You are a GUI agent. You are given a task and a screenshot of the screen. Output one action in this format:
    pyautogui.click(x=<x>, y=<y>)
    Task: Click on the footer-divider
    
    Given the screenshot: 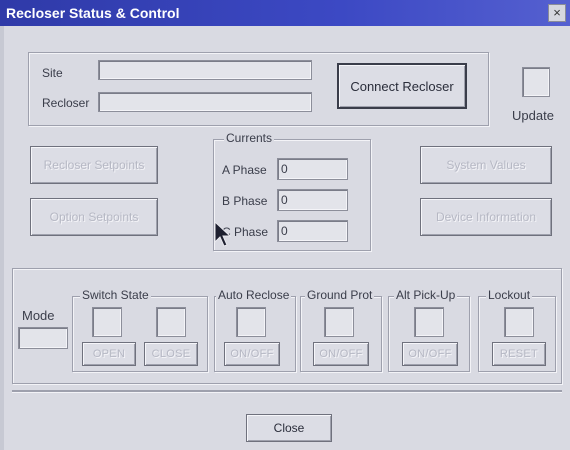 What is the action you would take?
    pyautogui.click(x=287, y=391)
    